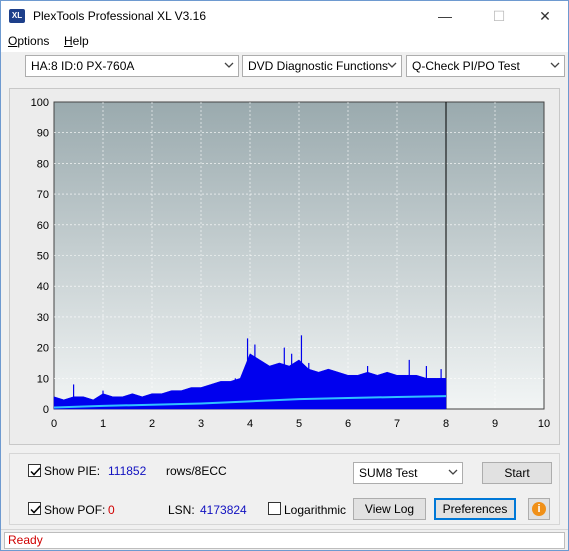  I want to click on test-select-value: Q-Check PI/PO Test, so click(466, 66).